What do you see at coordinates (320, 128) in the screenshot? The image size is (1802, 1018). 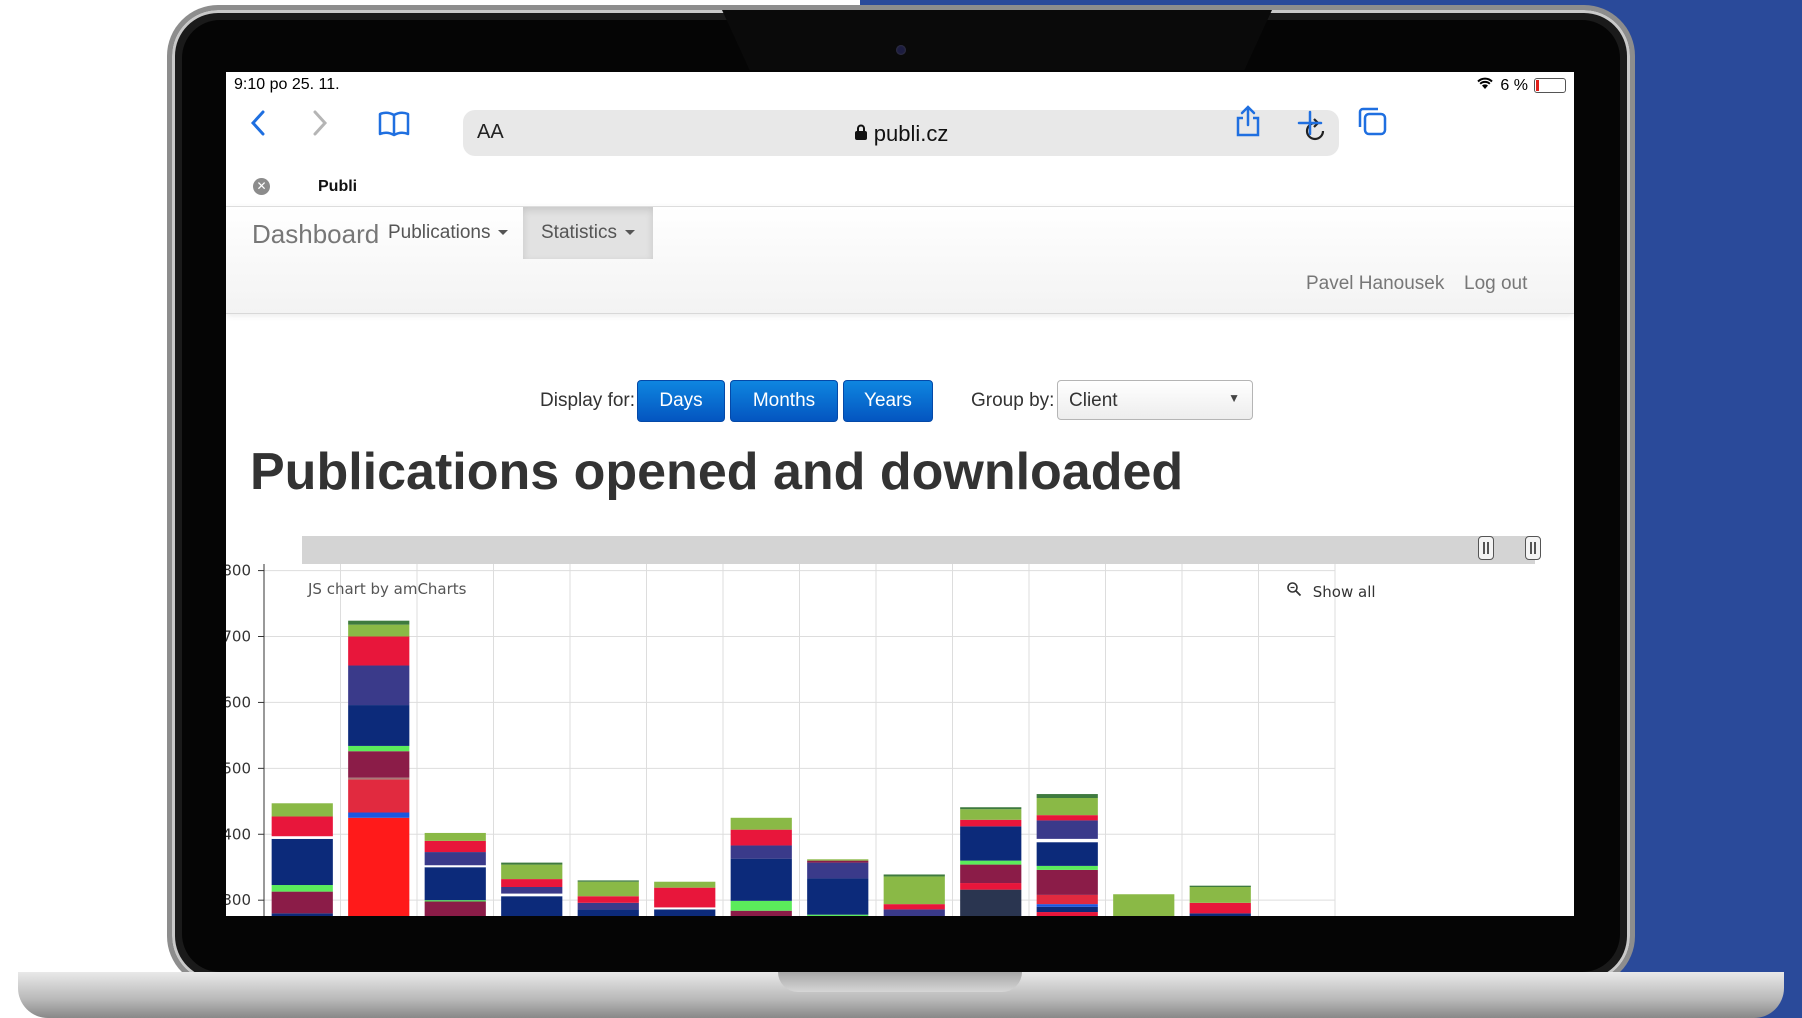 I see `forward-icon` at bounding box center [320, 128].